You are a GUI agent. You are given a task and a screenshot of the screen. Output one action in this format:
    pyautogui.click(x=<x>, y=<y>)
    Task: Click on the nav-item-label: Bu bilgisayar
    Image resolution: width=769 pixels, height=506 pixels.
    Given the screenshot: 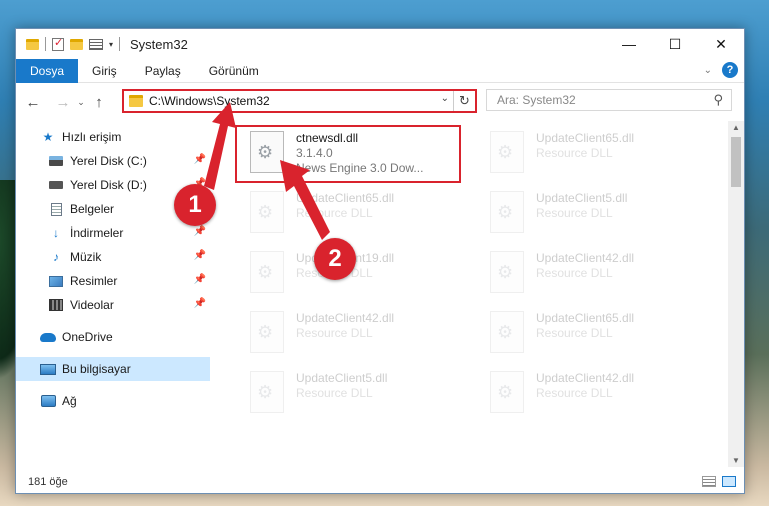 What is the action you would take?
    pyautogui.click(x=96, y=369)
    